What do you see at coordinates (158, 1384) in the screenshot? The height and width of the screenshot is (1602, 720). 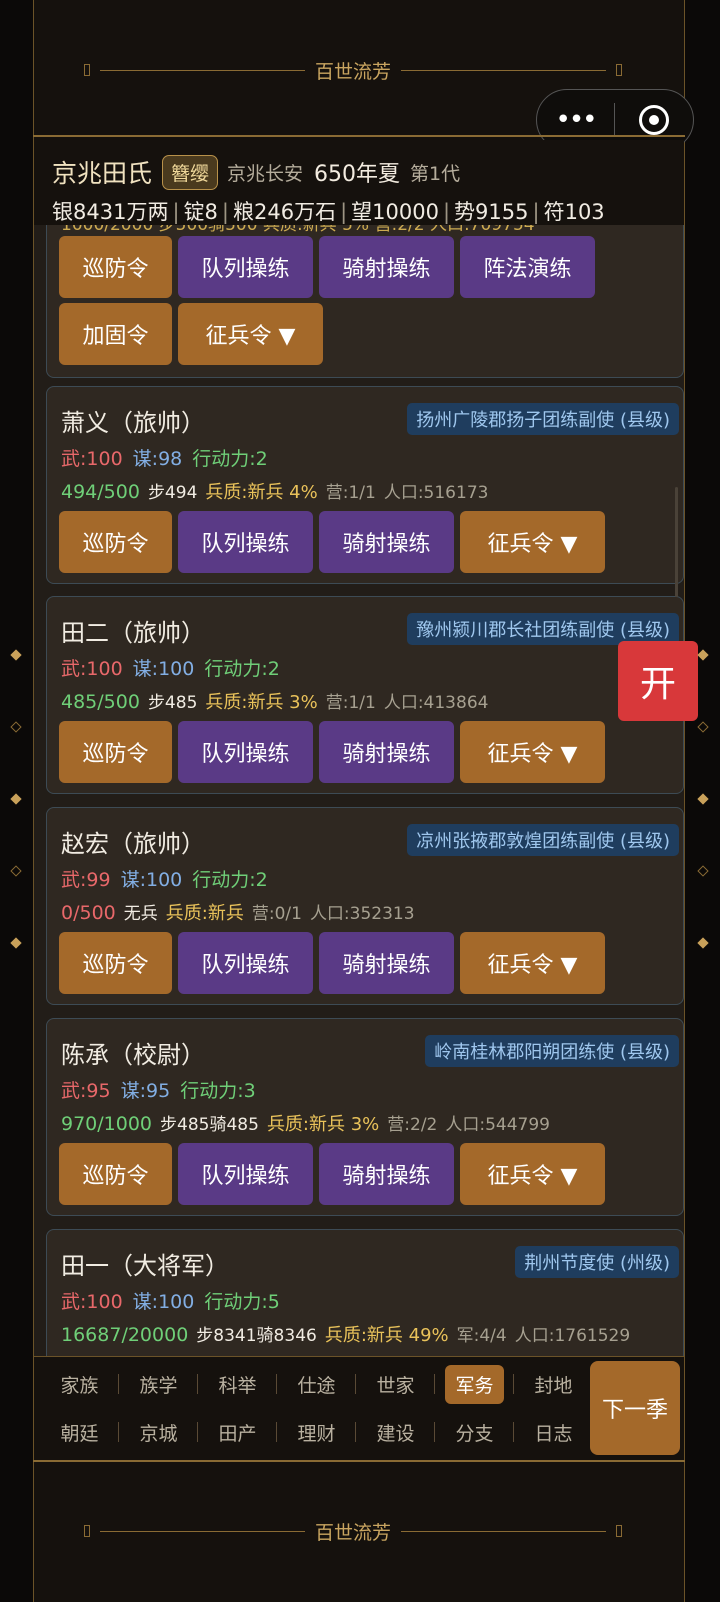 I see `nav-school: 族学` at bounding box center [158, 1384].